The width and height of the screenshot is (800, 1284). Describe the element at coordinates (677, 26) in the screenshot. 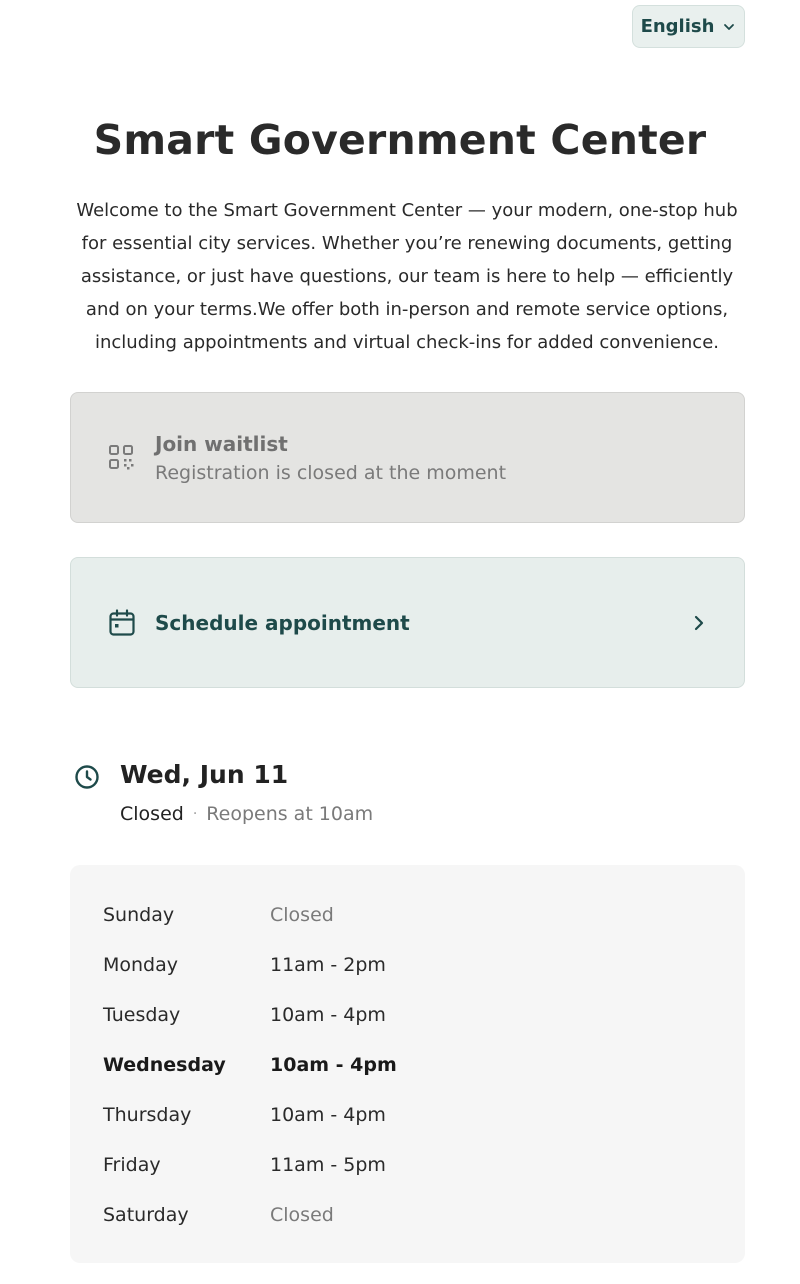

I see `language-label: English` at that location.